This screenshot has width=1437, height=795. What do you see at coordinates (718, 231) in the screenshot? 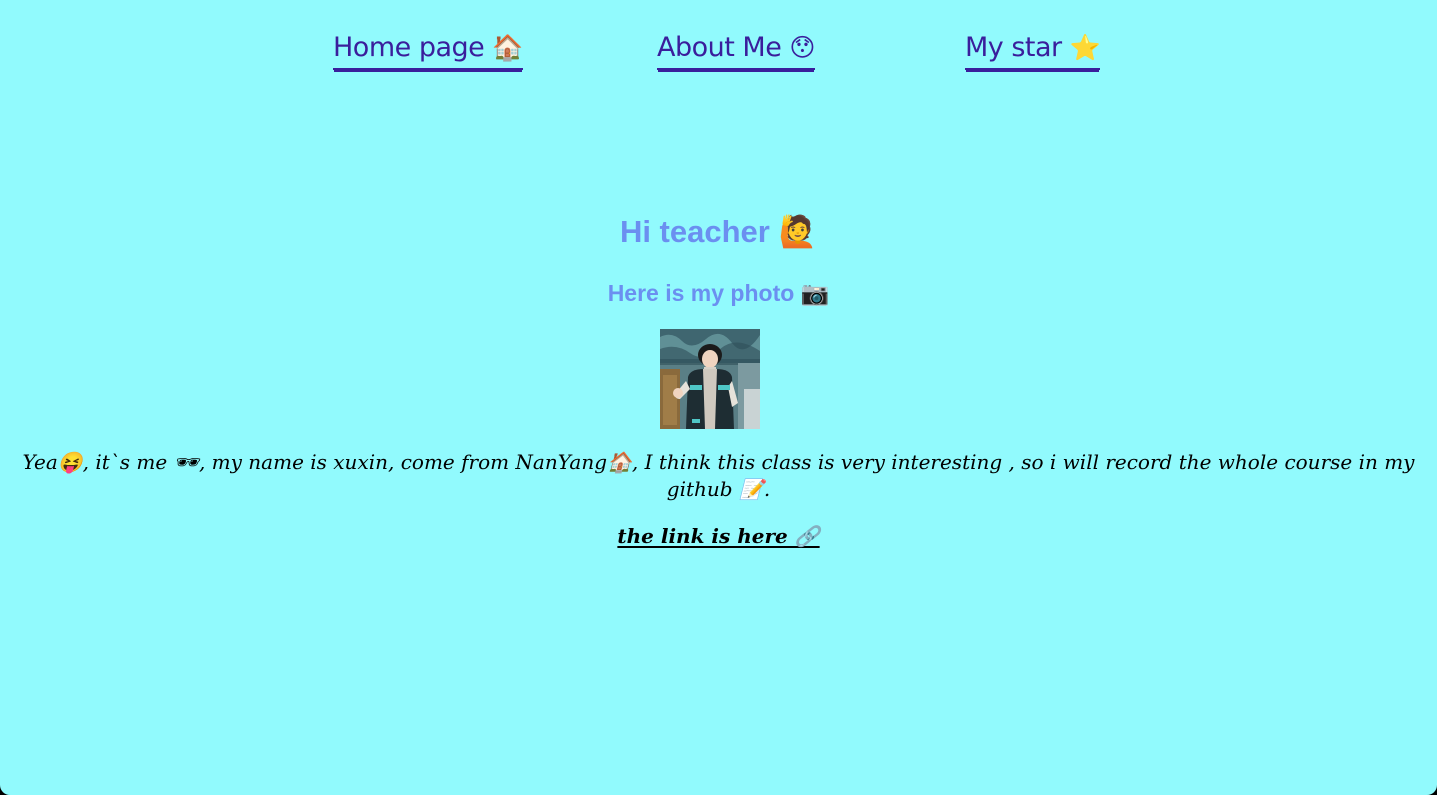
I see `page-title: Hi teacher 🙋` at bounding box center [718, 231].